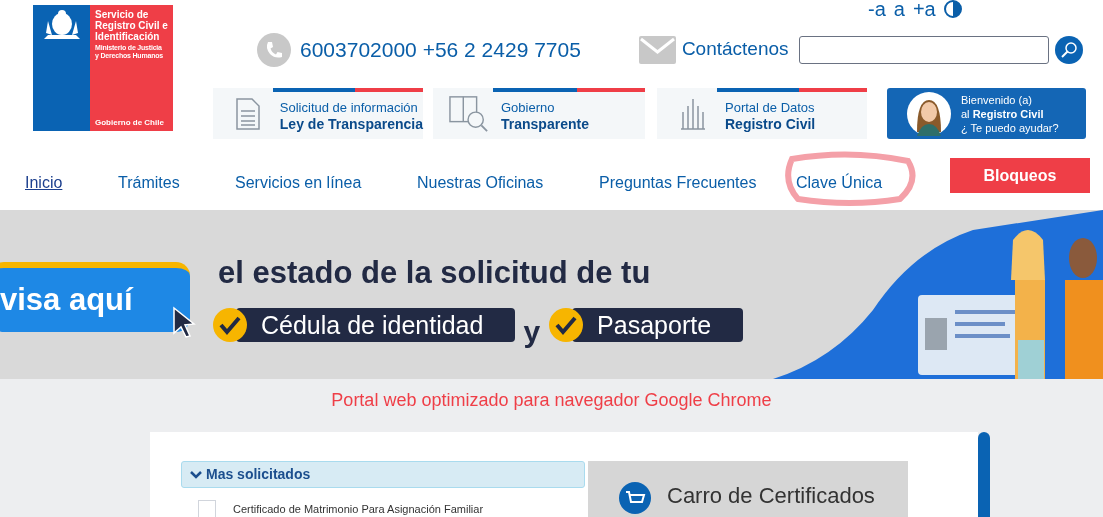 The width and height of the screenshot is (1103, 517). What do you see at coordinates (480, 183) in the screenshot?
I see `nav-link: Nuestras Oficinas` at bounding box center [480, 183].